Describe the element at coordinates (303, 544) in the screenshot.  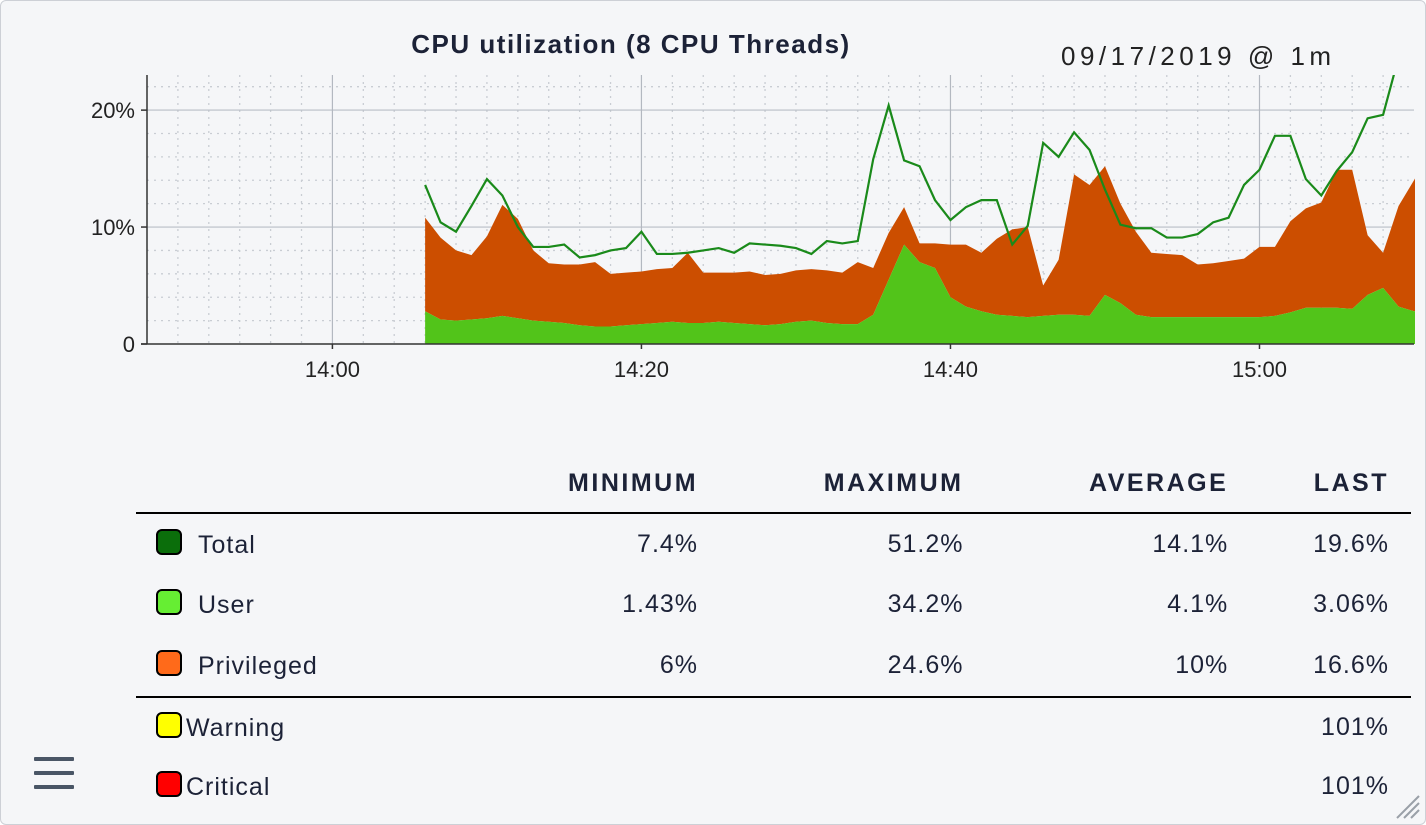
I see `legend-name-cell: Total` at that location.